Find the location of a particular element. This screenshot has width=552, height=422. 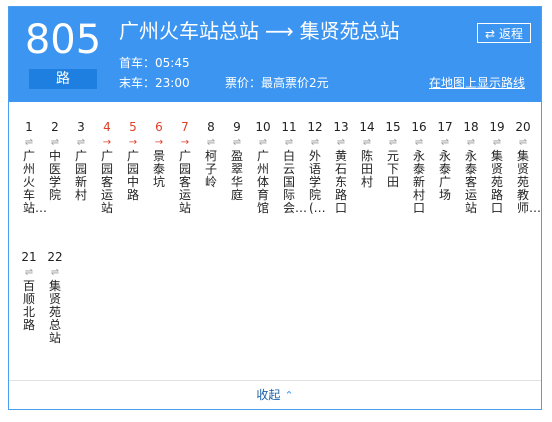

chevron-up-icon: ⌃ is located at coordinates (289, 395).